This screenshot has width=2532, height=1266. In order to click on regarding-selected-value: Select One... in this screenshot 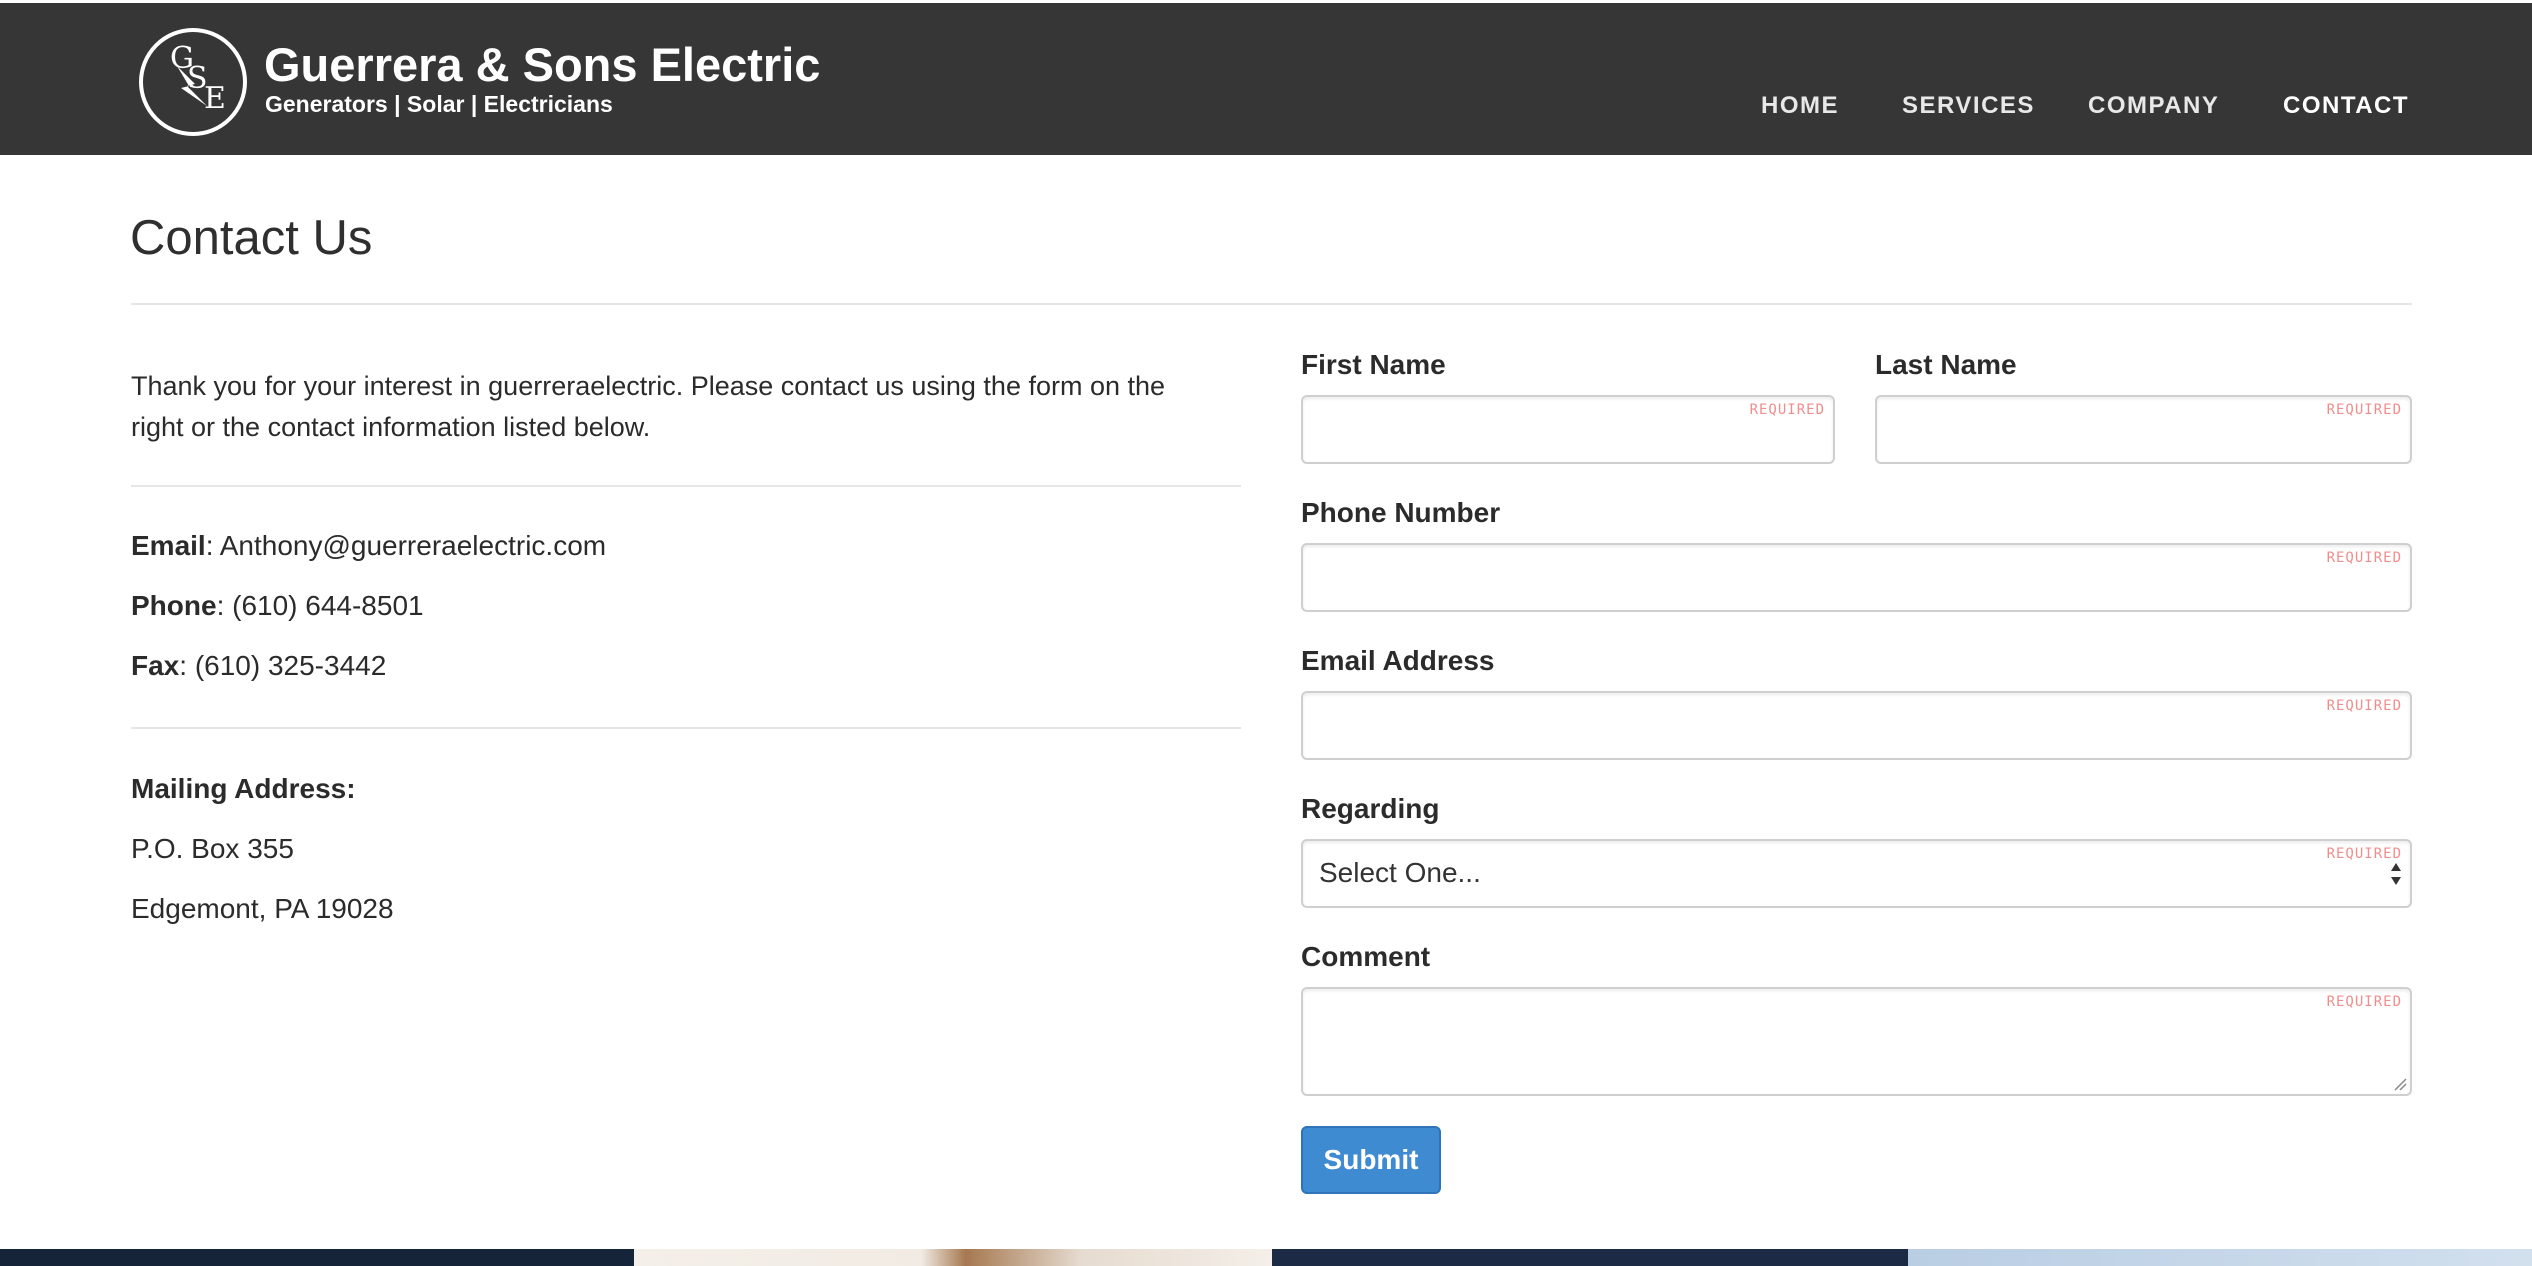, I will do `click(1400, 872)`.